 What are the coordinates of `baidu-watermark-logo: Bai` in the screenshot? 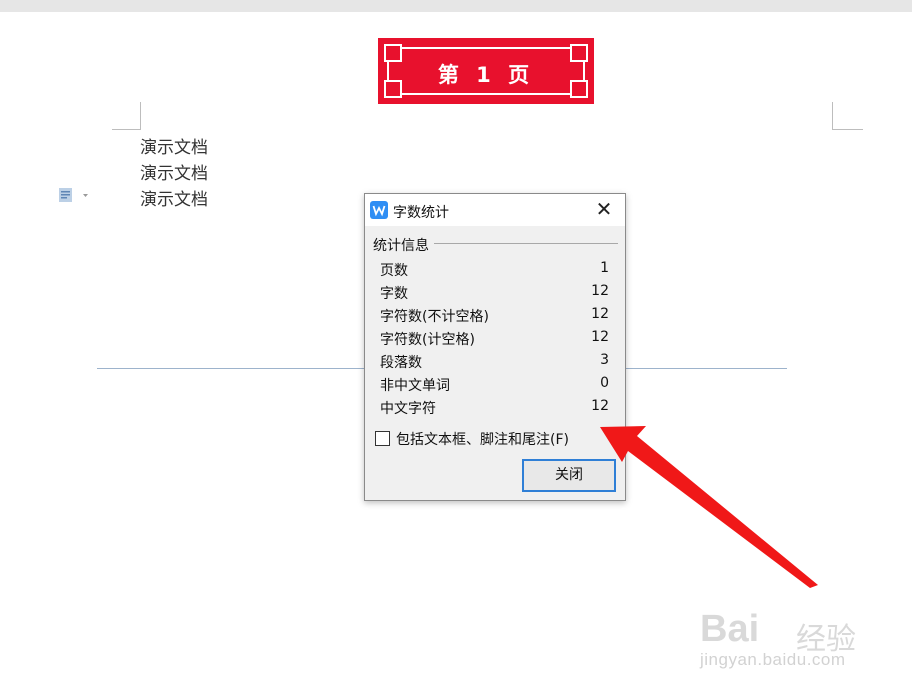 It's located at (730, 629).